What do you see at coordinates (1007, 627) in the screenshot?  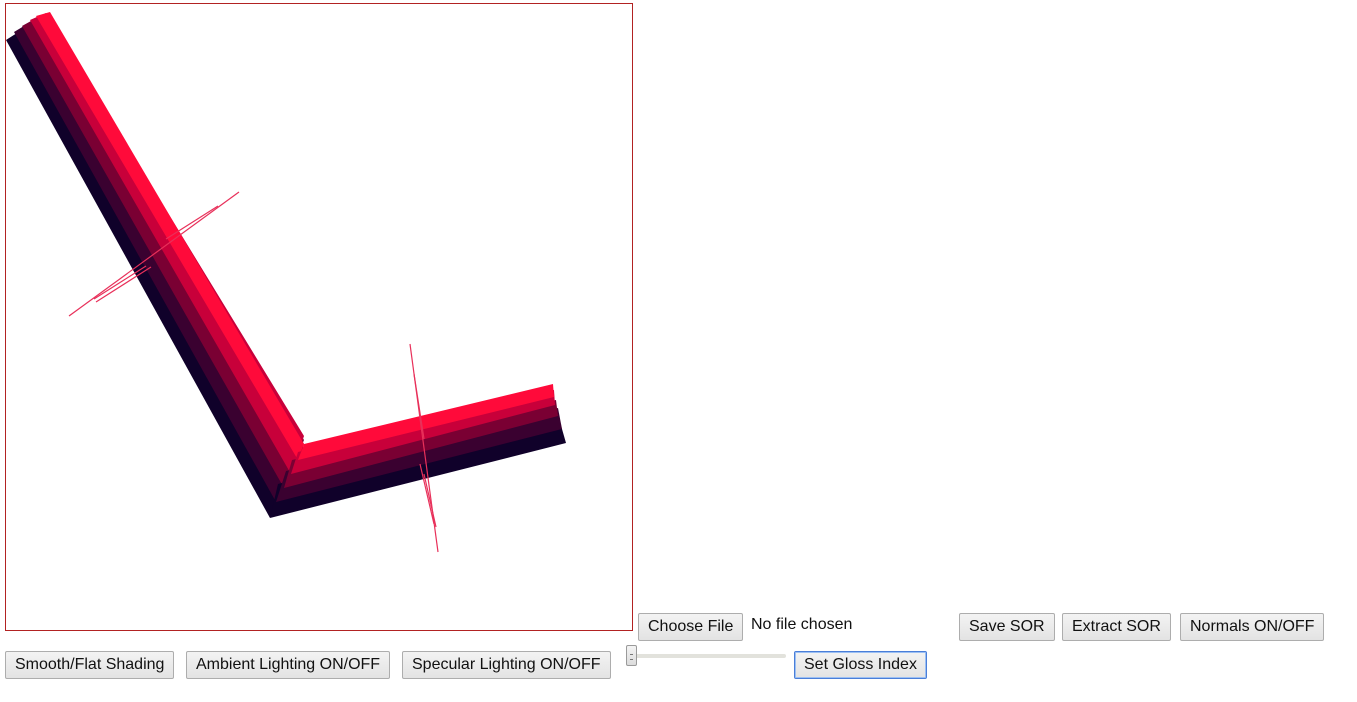 I see `save-sor-button: Save SOR` at bounding box center [1007, 627].